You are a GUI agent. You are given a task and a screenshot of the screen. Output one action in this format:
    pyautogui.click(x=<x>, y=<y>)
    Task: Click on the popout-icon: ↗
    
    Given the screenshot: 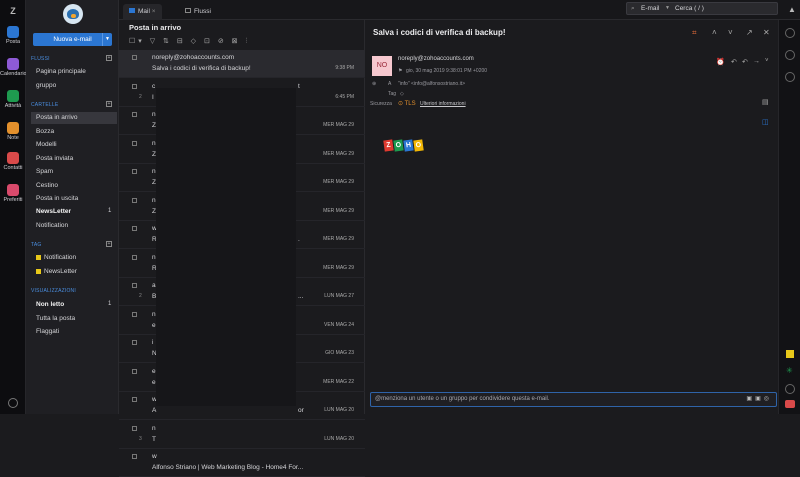 What is the action you would take?
    pyautogui.click(x=749, y=32)
    